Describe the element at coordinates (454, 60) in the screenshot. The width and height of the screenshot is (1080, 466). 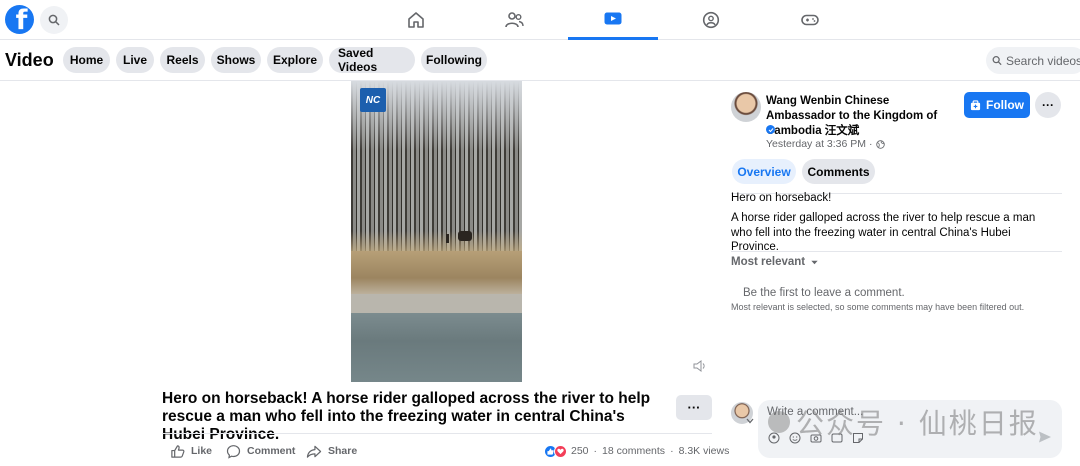
I see `pill-following: Following` at that location.